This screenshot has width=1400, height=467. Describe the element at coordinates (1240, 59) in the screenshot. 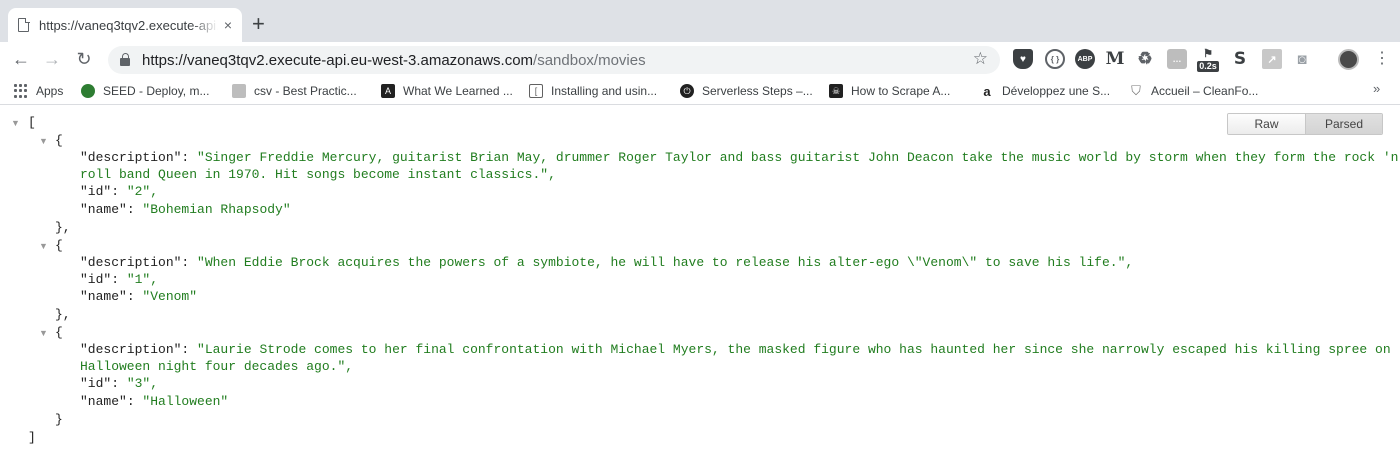

I see `s-extension-icon: S` at that location.